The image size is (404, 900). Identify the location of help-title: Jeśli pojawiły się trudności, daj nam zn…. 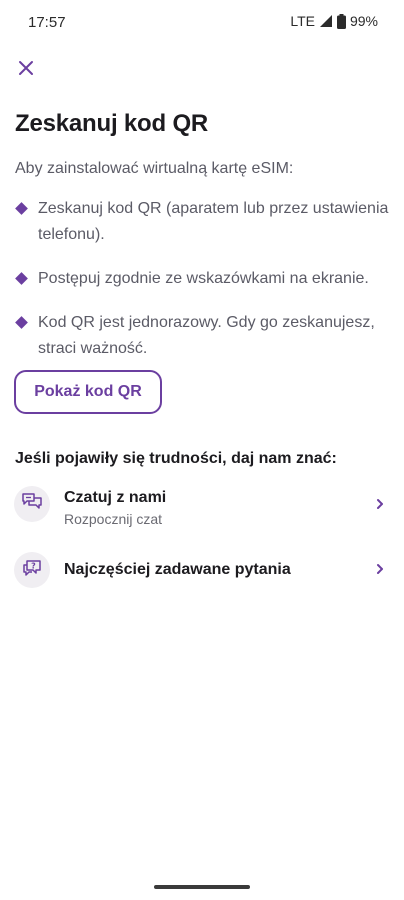
(176, 458).